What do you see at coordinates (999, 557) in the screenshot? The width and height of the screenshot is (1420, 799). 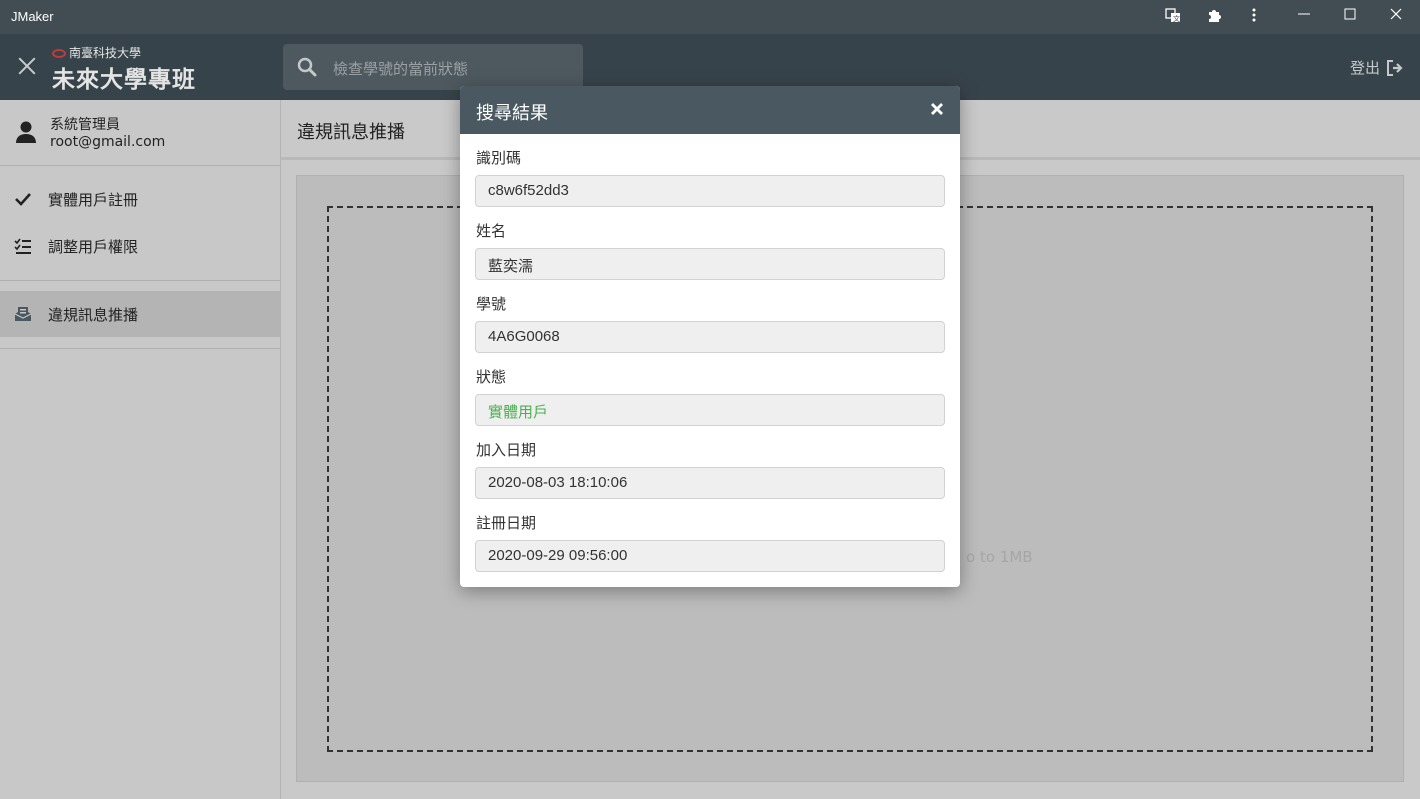 I see `dropzone-hint: o to 1MB` at bounding box center [999, 557].